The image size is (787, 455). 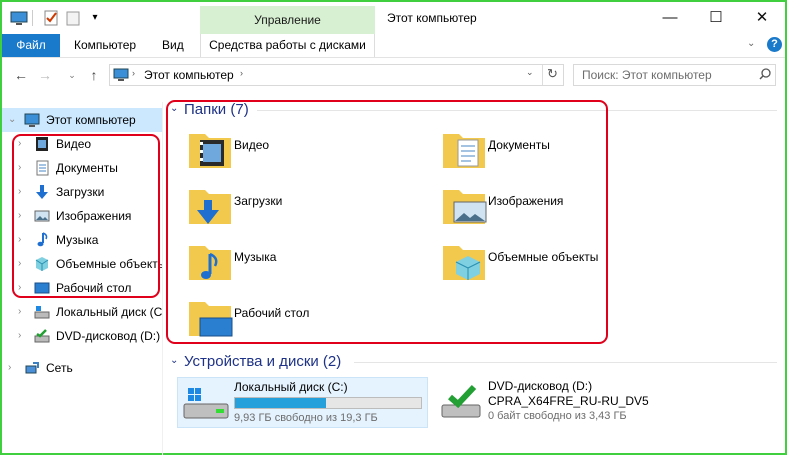 What do you see at coordinates (91, 120) in the screenshot?
I see `sidebar-label: Этот компьютер` at bounding box center [91, 120].